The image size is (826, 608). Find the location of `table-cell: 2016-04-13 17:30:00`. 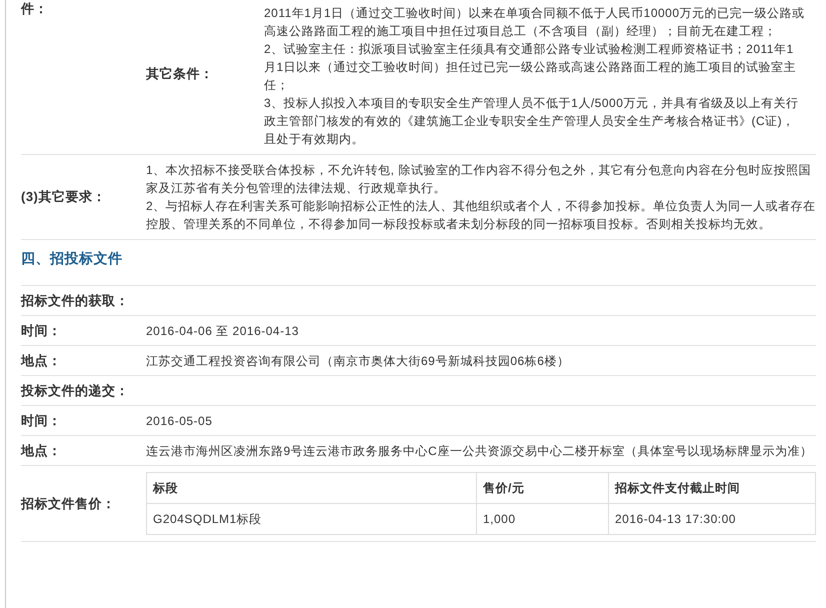

table-cell: 2016-04-13 17:30:00 is located at coordinates (712, 519).